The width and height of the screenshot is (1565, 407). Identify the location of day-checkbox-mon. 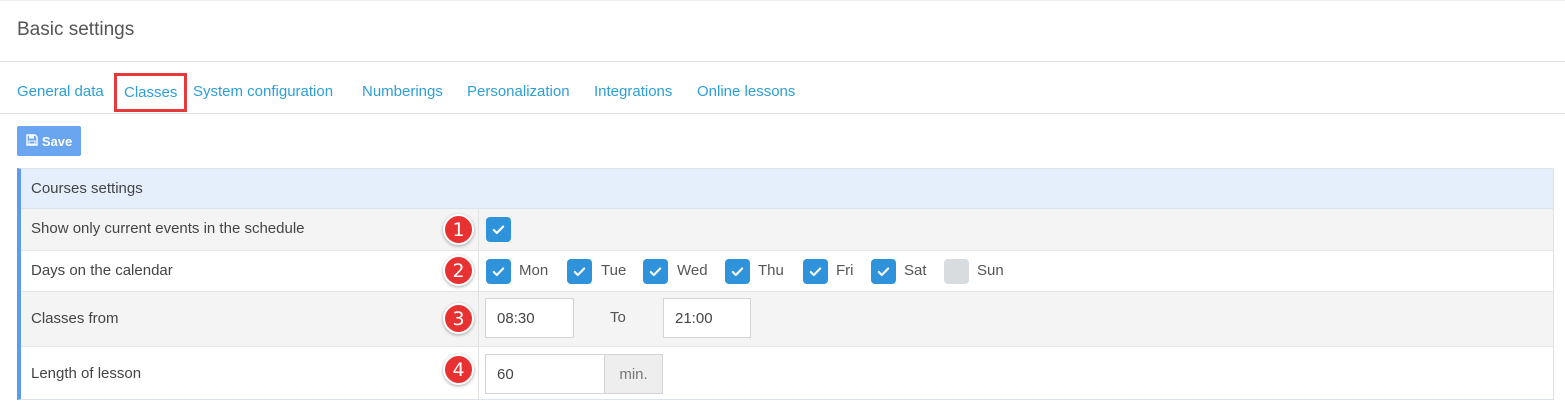
(498, 271).